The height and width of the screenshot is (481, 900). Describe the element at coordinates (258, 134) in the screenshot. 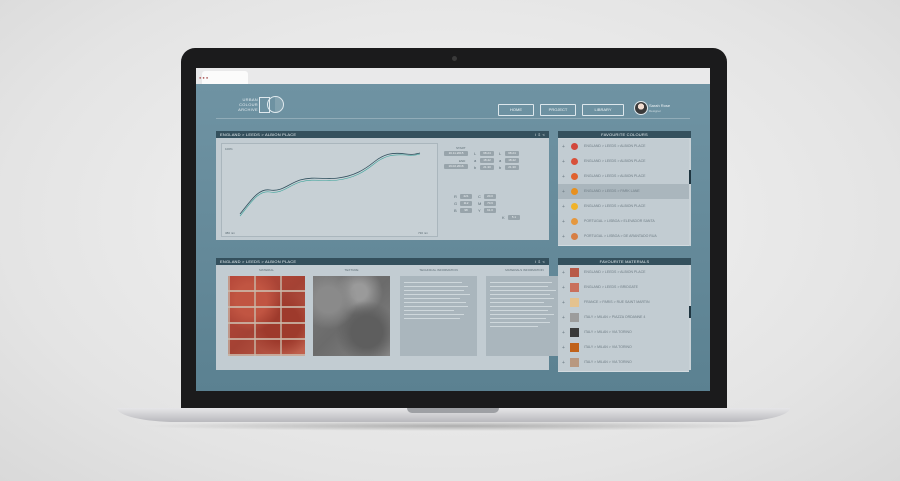

I see `spectral-panel-title: ENGLAND > LEEDS > ALBION PLACE` at that location.